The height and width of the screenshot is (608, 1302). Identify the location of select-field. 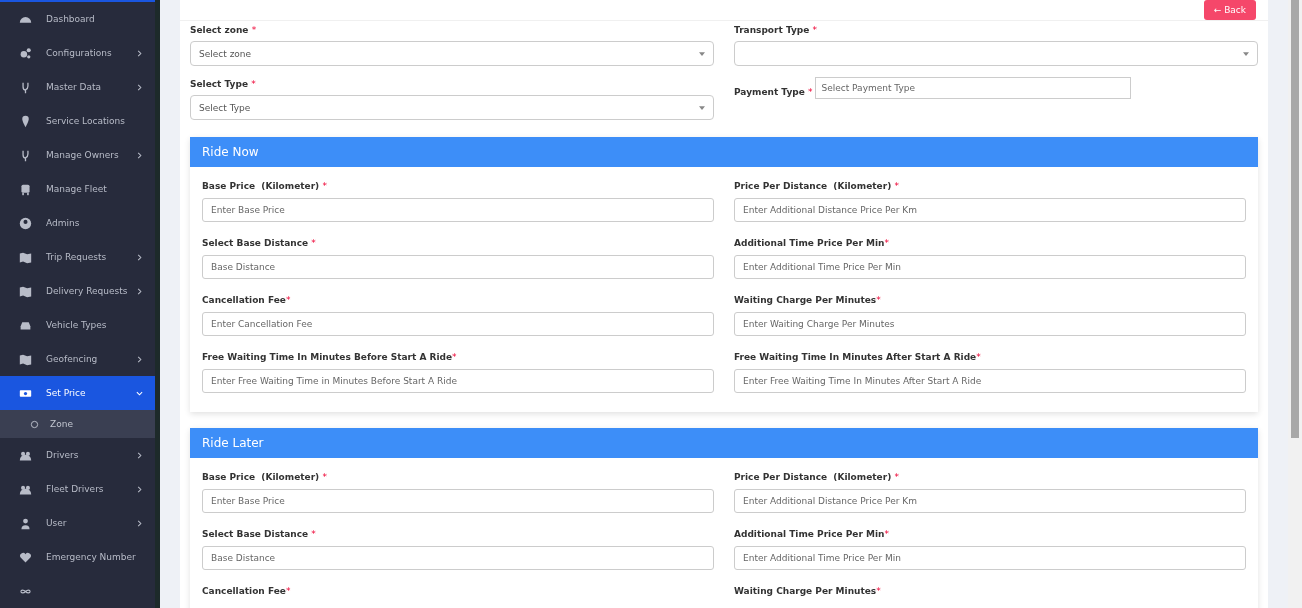
(996, 53).